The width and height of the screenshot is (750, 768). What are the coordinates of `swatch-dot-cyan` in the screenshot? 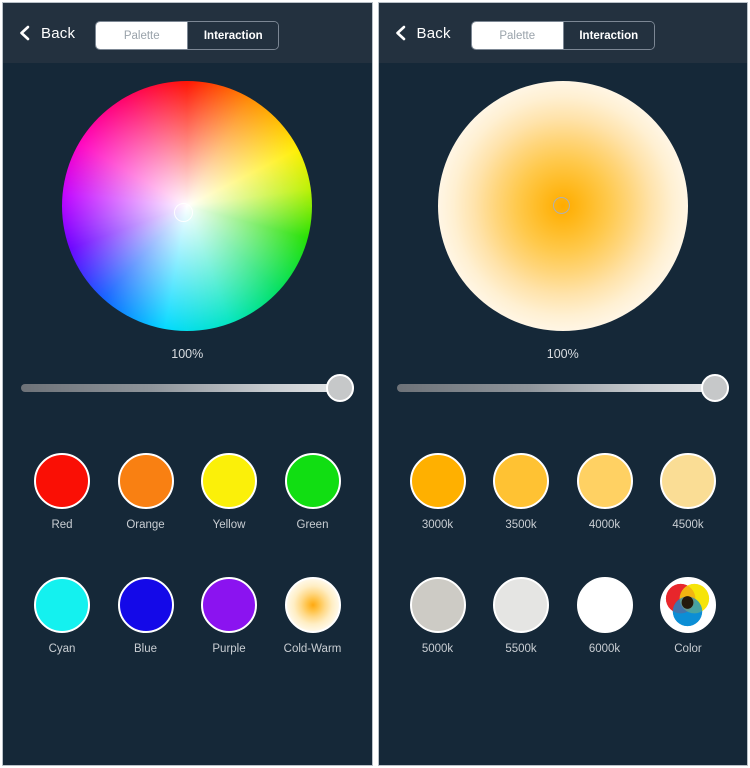 It's located at (62, 605).